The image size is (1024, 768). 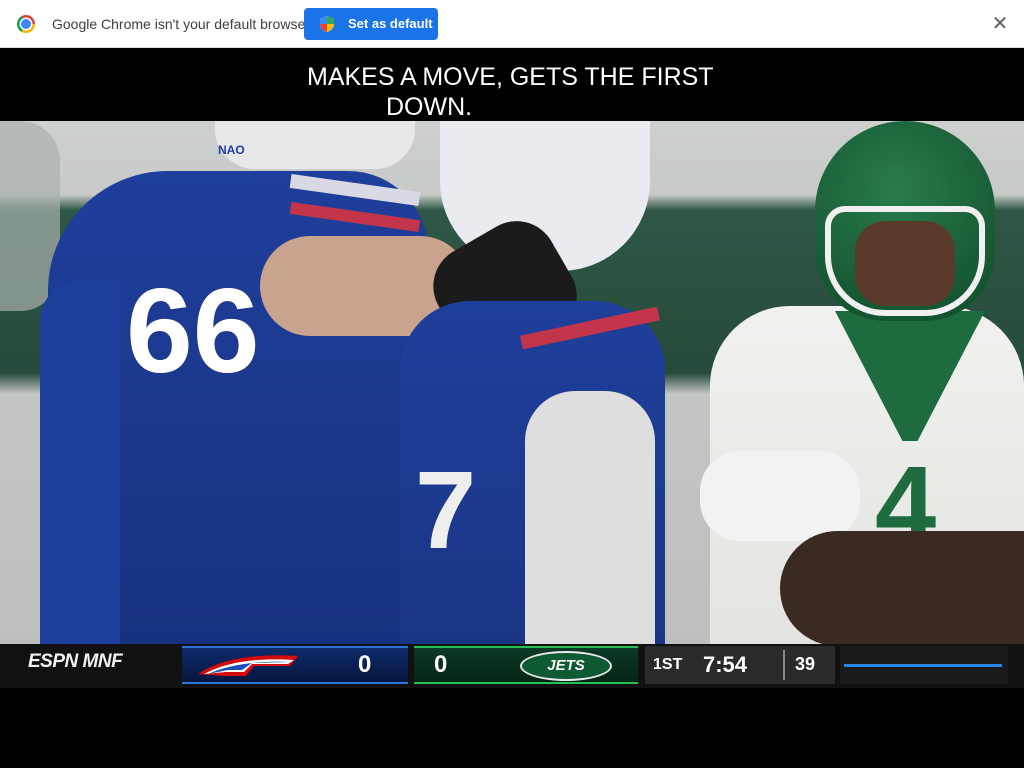 I want to click on caption-line-1: MAKES A MOVE, GETS THE FIRST, so click(x=522, y=77).